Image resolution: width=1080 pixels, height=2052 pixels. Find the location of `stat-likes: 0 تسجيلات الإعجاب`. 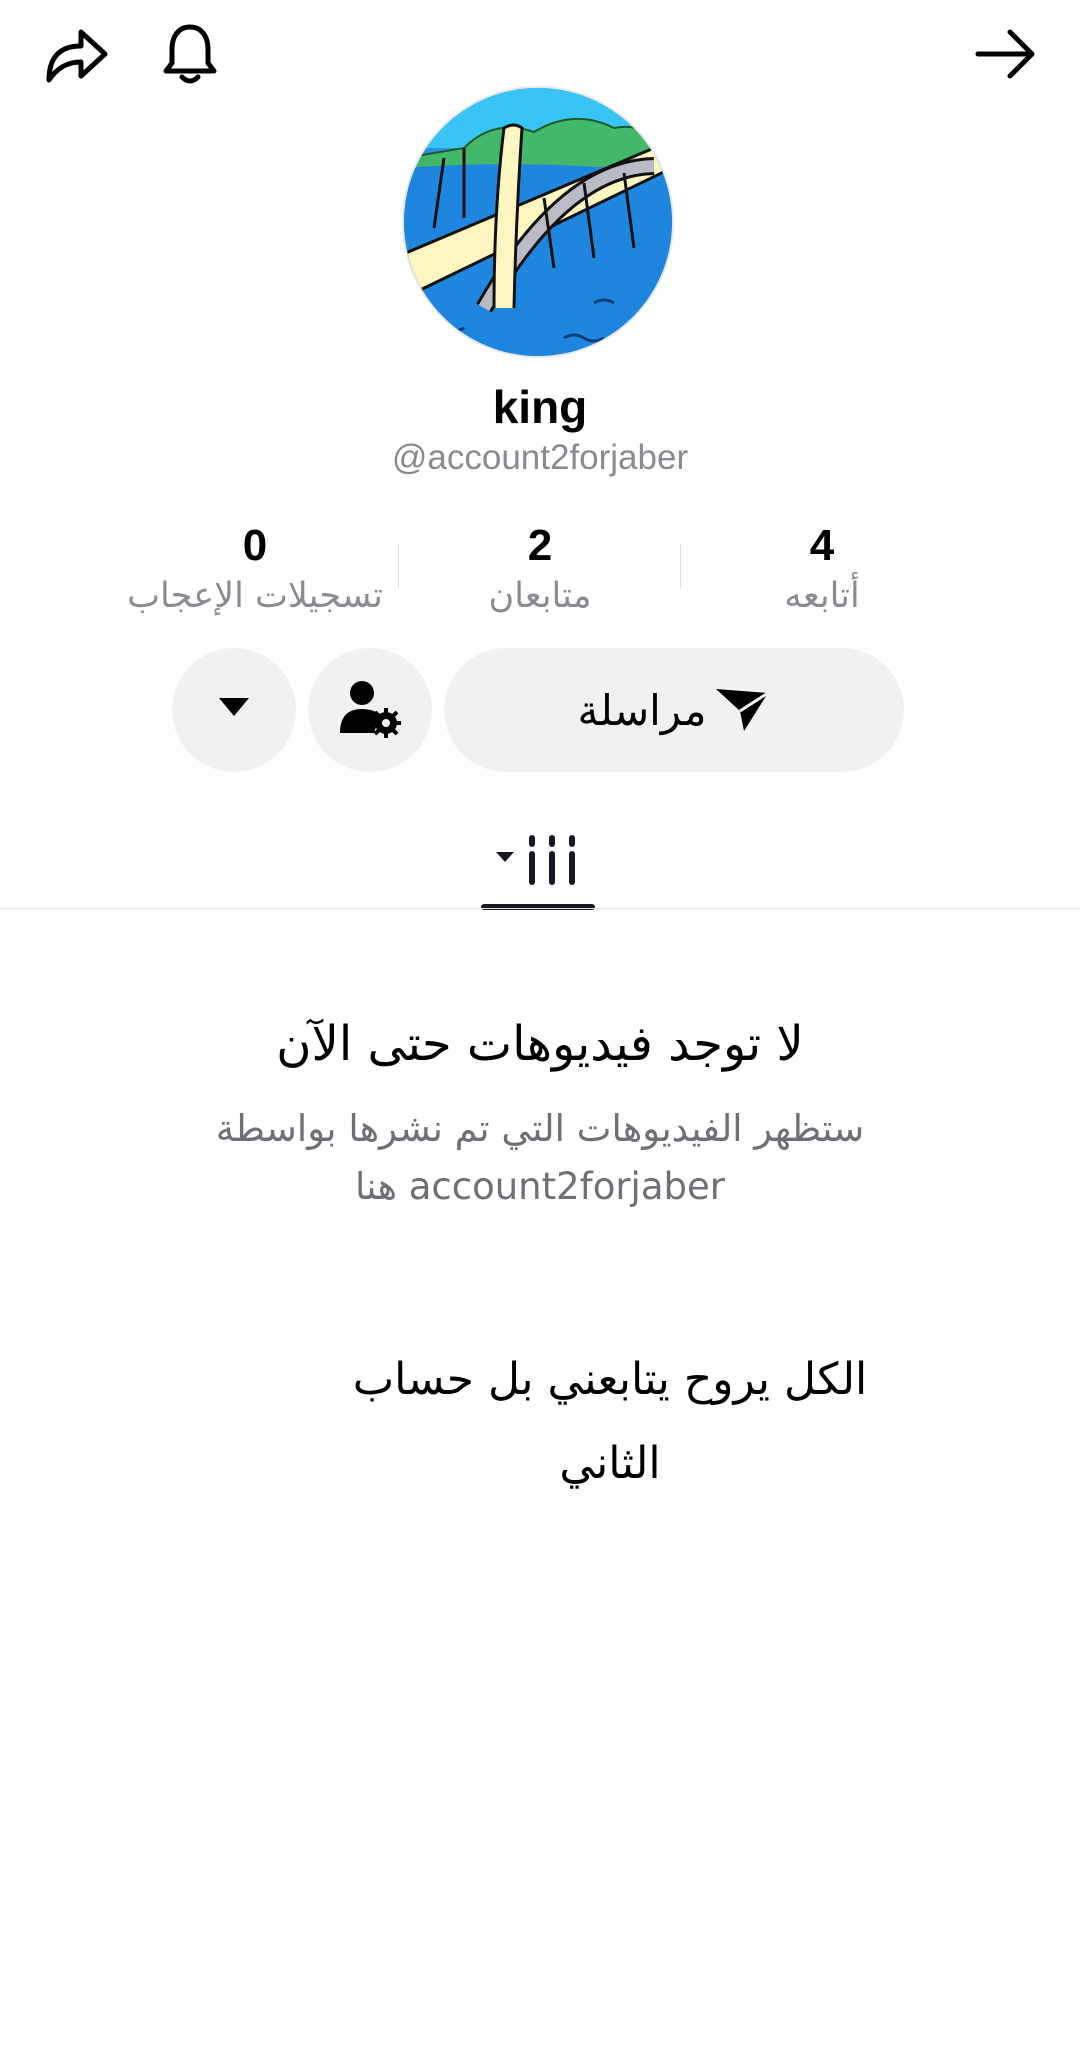

stat-likes: 0 تسجيلات الإعجاب is located at coordinates (255, 568).